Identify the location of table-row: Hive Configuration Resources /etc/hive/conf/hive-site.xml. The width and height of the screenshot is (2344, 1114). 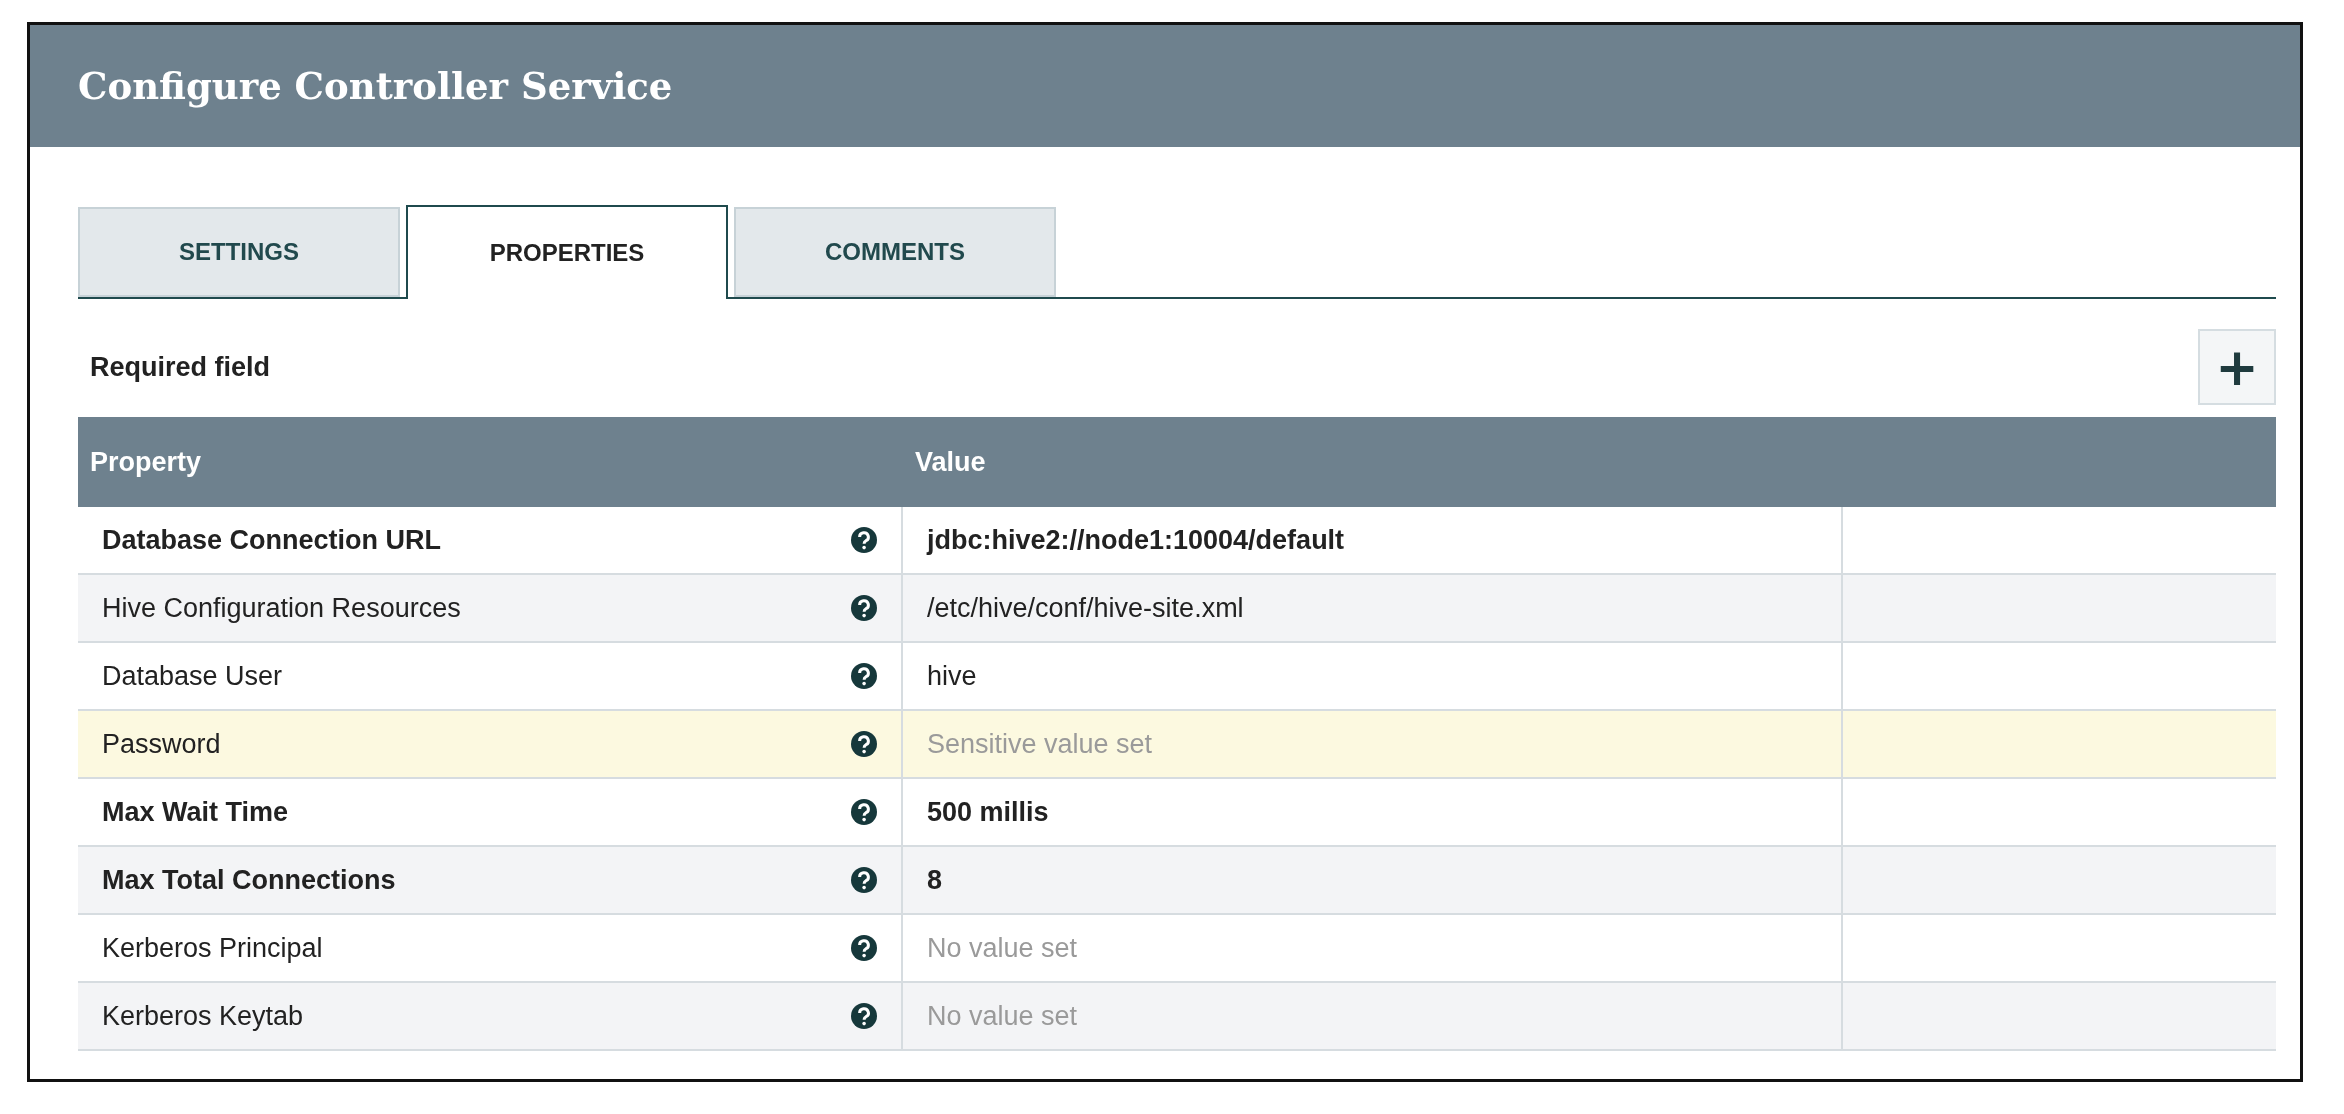
(1177, 609).